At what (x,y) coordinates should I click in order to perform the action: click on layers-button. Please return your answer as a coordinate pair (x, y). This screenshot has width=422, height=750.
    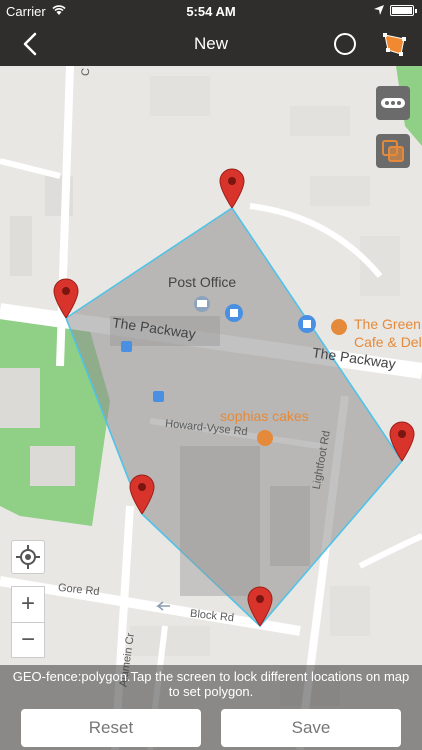
    Looking at the image, I should click on (393, 151).